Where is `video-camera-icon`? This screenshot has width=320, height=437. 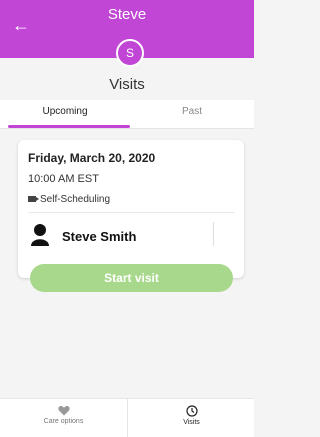 video-camera-icon is located at coordinates (33, 199).